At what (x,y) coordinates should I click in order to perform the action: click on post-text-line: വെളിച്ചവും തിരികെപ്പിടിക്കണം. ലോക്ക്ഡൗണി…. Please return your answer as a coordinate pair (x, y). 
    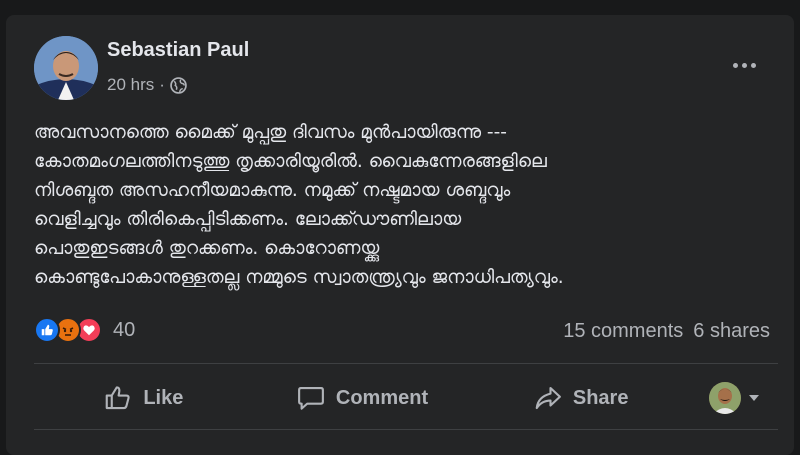
    Looking at the image, I should click on (248, 219).